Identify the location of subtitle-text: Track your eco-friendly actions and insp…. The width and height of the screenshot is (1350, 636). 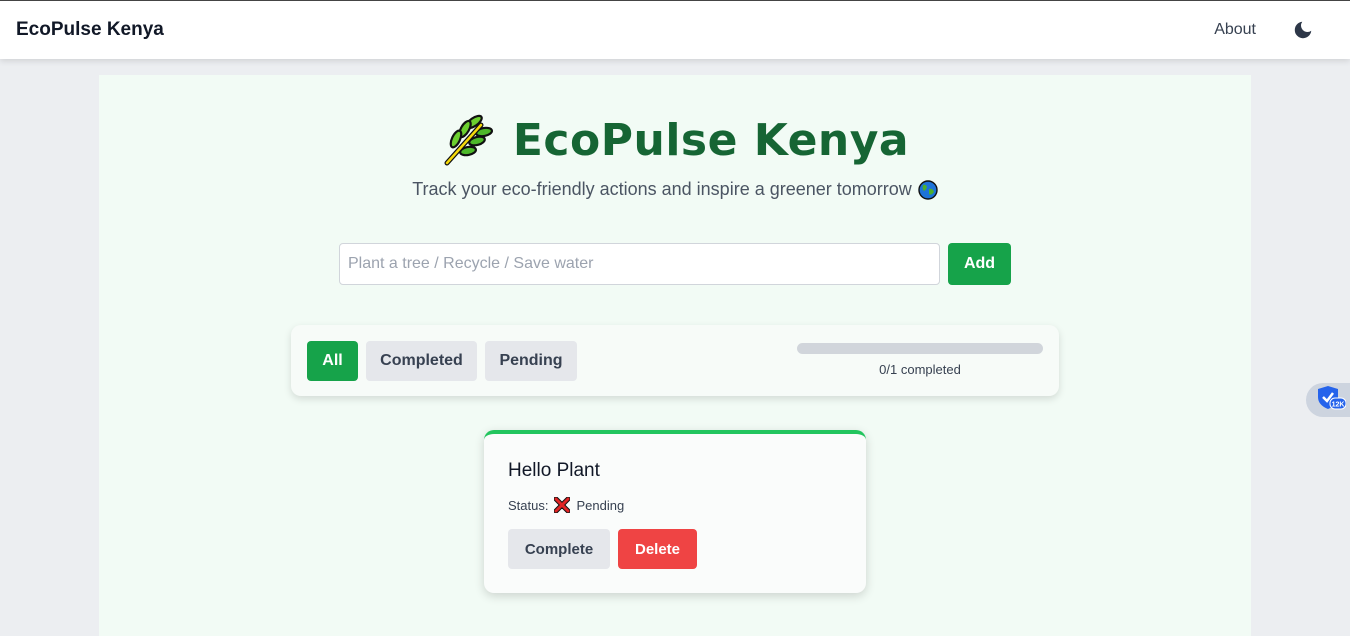
(662, 189).